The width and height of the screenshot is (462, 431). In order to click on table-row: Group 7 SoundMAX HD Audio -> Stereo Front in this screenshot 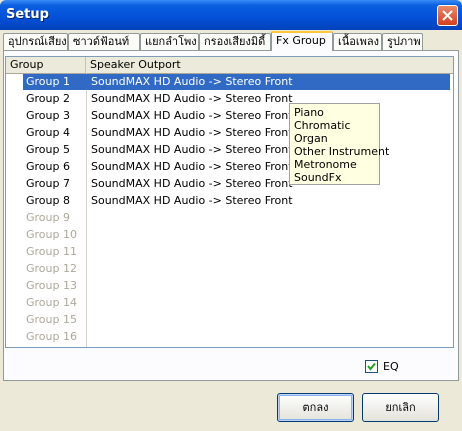, I will do `click(229, 184)`.